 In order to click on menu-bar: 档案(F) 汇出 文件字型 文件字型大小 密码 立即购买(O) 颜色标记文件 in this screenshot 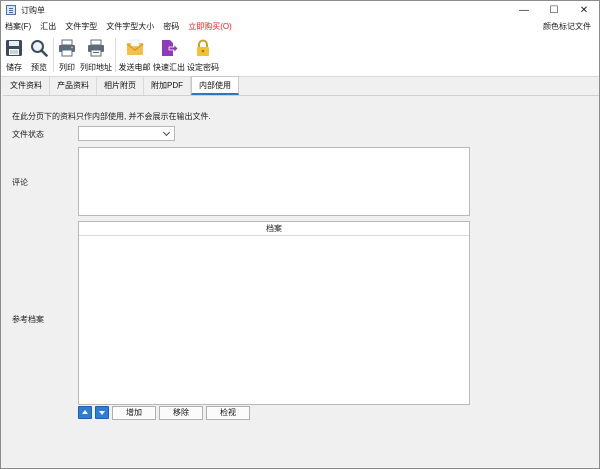, I will do `click(300, 26)`.